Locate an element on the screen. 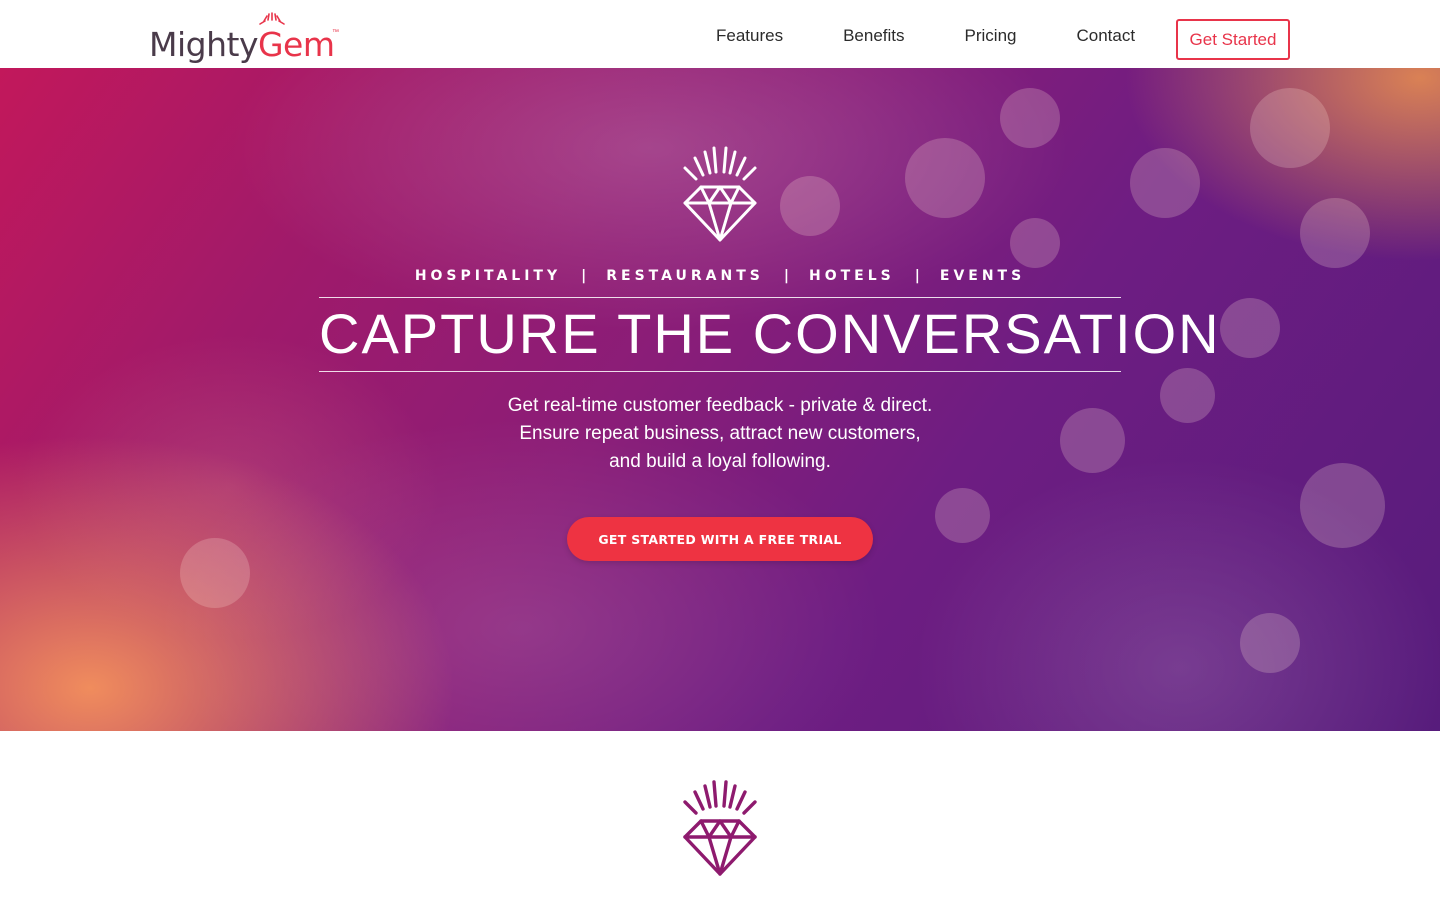  industry-categories: HOSPITALITY | RESTAURANTS | HOTELS | EVENTS is located at coordinates (720, 276).